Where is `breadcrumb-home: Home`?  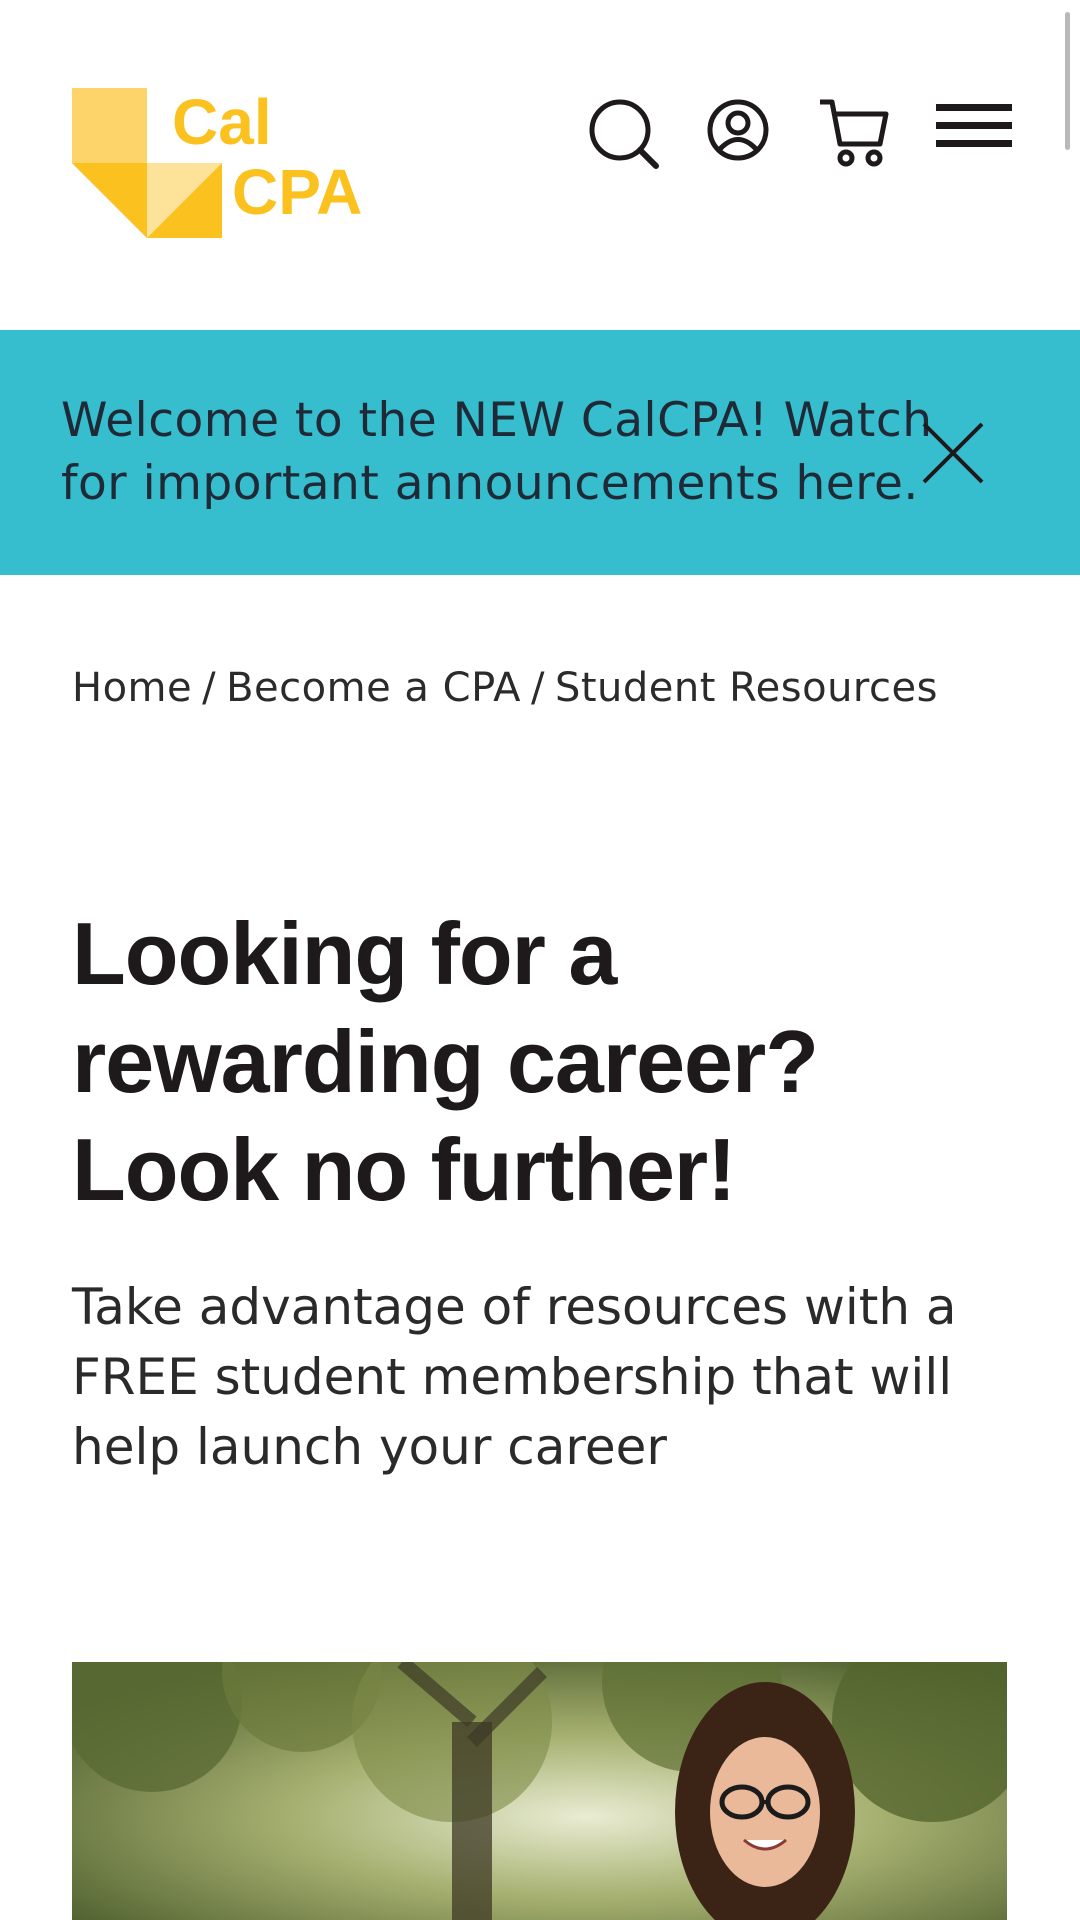 breadcrumb-home: Home is located at coordinates (132, 688).